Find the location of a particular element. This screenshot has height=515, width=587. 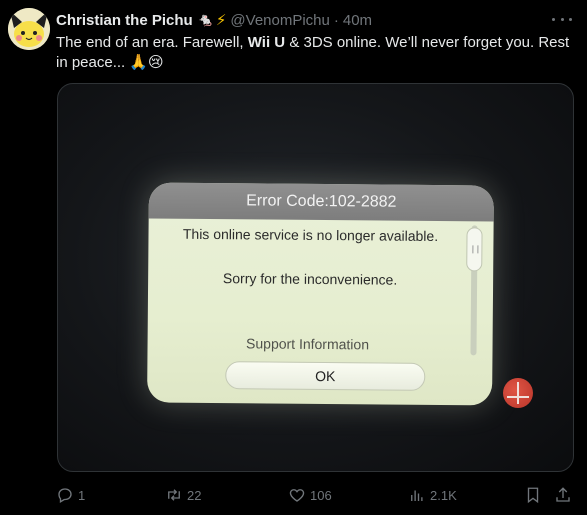

share-button is located at coordinates (565, 495).